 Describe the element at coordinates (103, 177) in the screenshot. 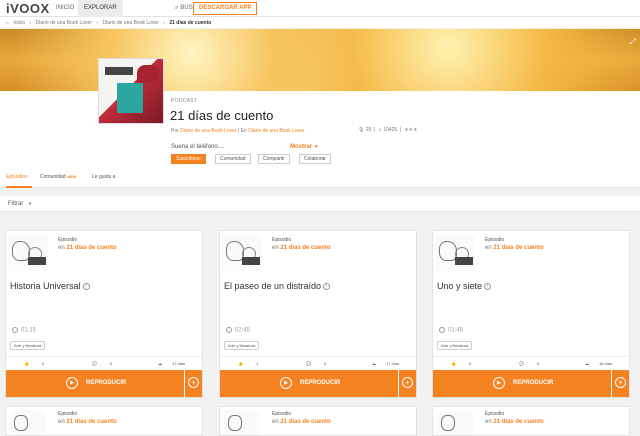

I see `tab-le-gusta: Le gusta a` at that location.